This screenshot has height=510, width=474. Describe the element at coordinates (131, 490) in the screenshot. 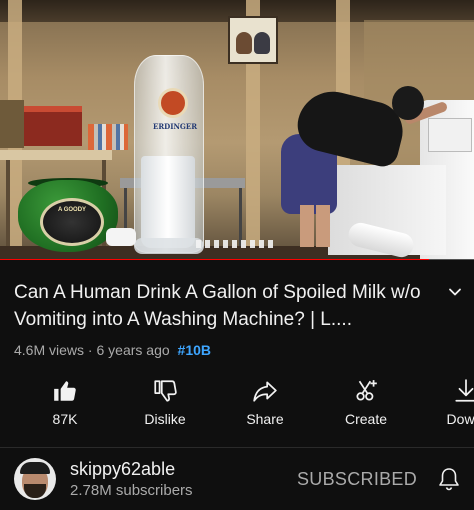

I see `subscriber-count: 2.78M subscribers` at that location.